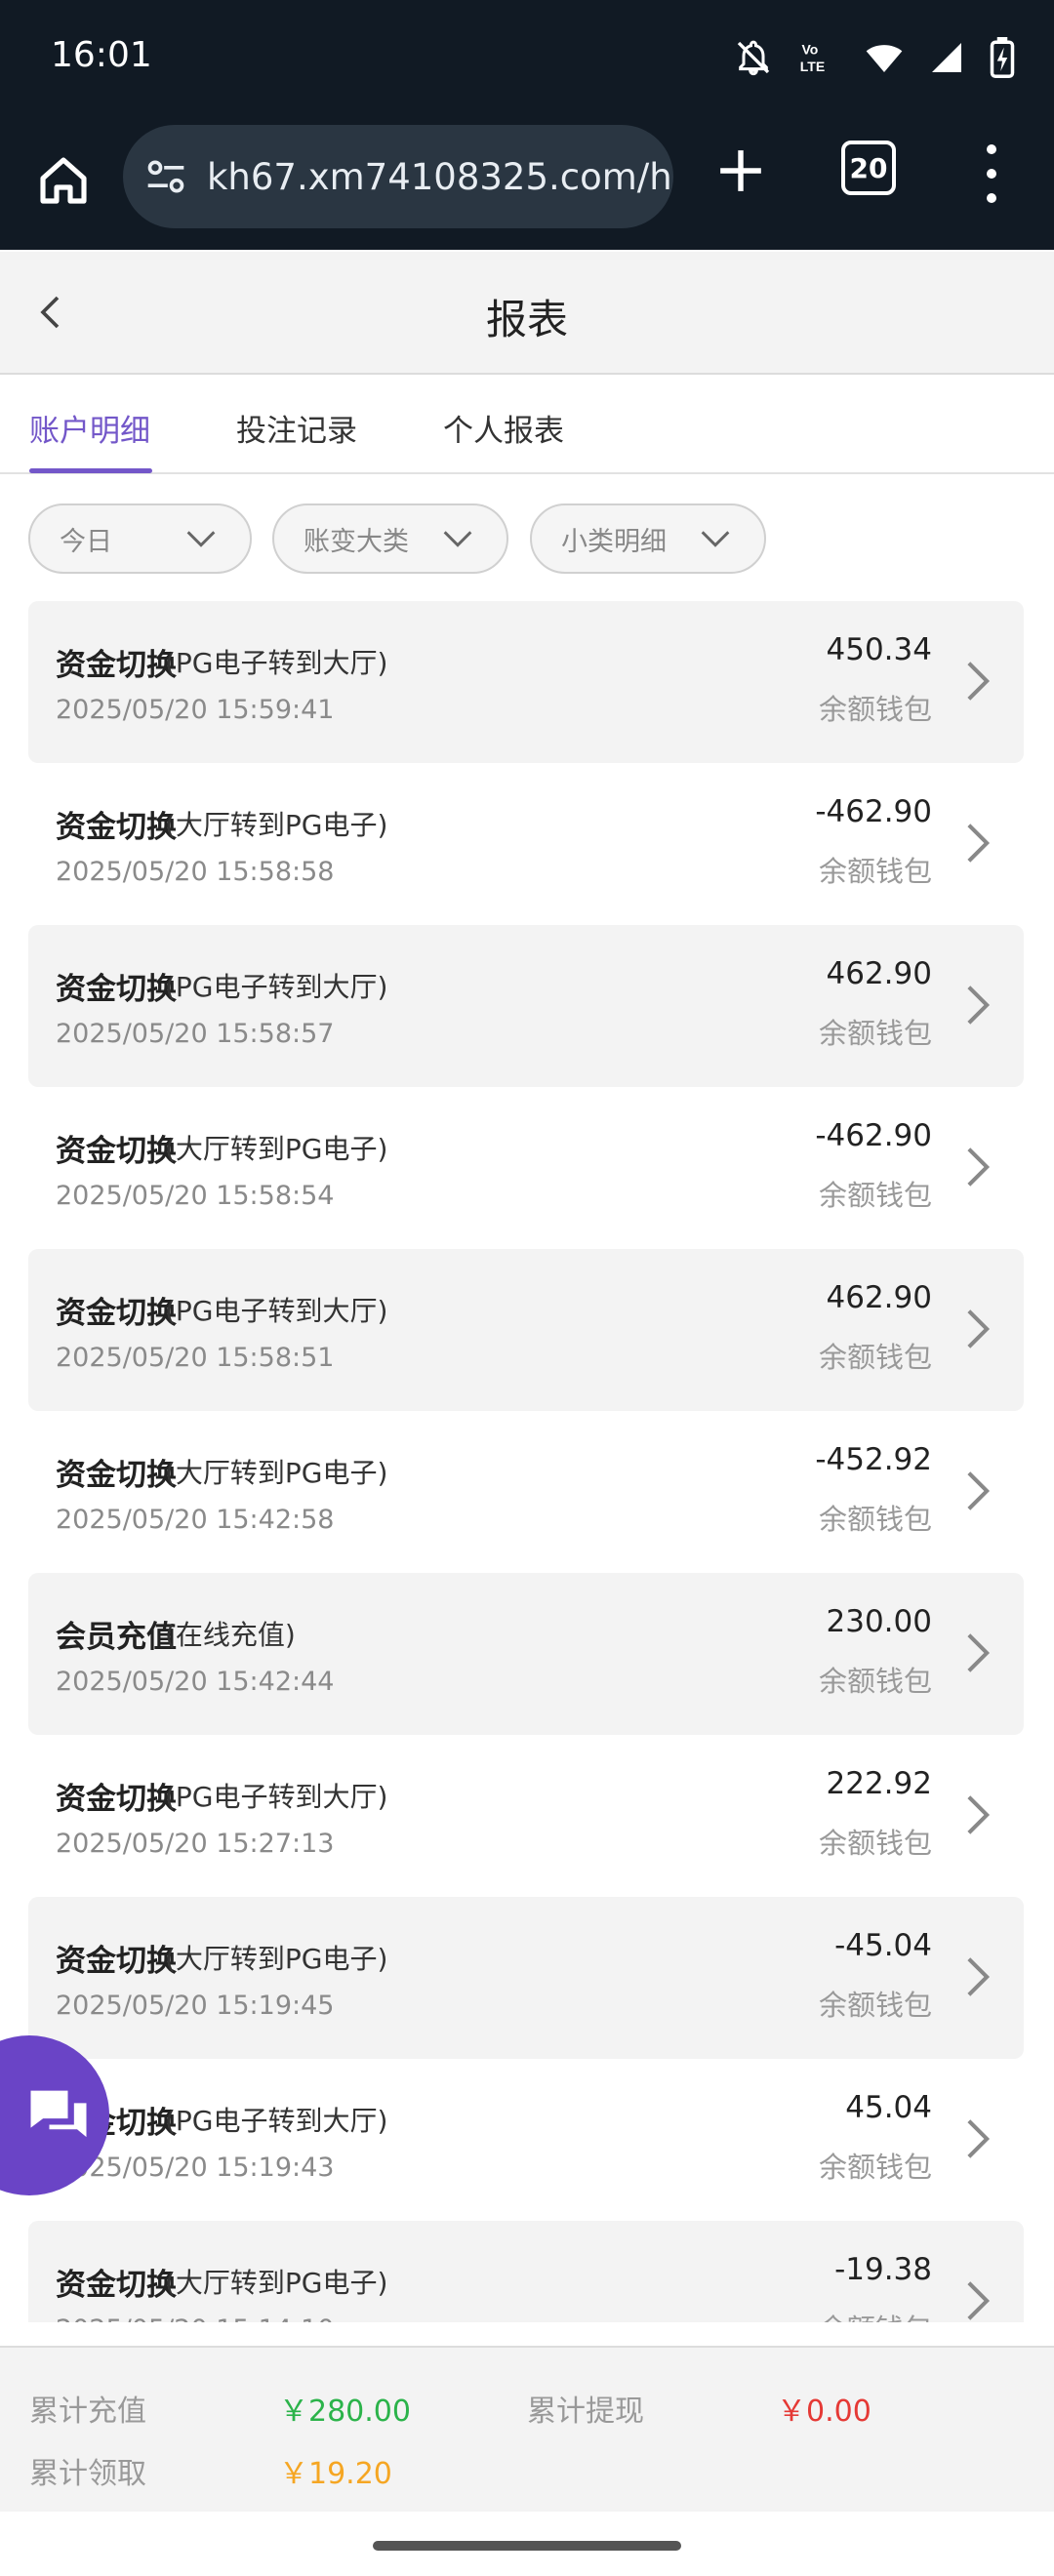  I want to click on browser-toolbar: kh67.xm74108325.com/h 20, so click(527, 183).